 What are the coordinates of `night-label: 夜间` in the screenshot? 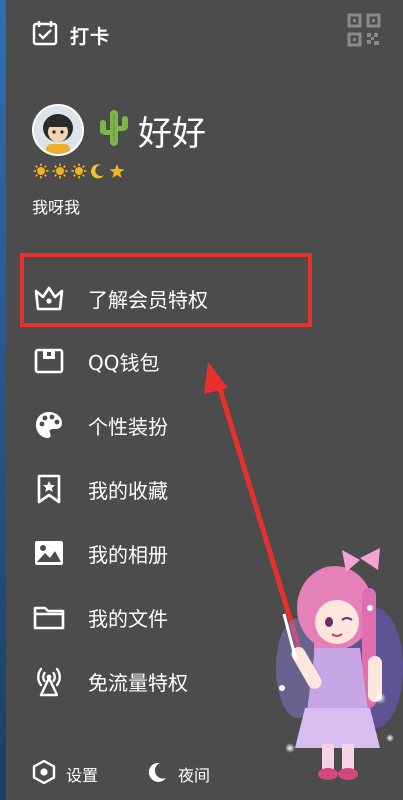 It's located at (194, 775).